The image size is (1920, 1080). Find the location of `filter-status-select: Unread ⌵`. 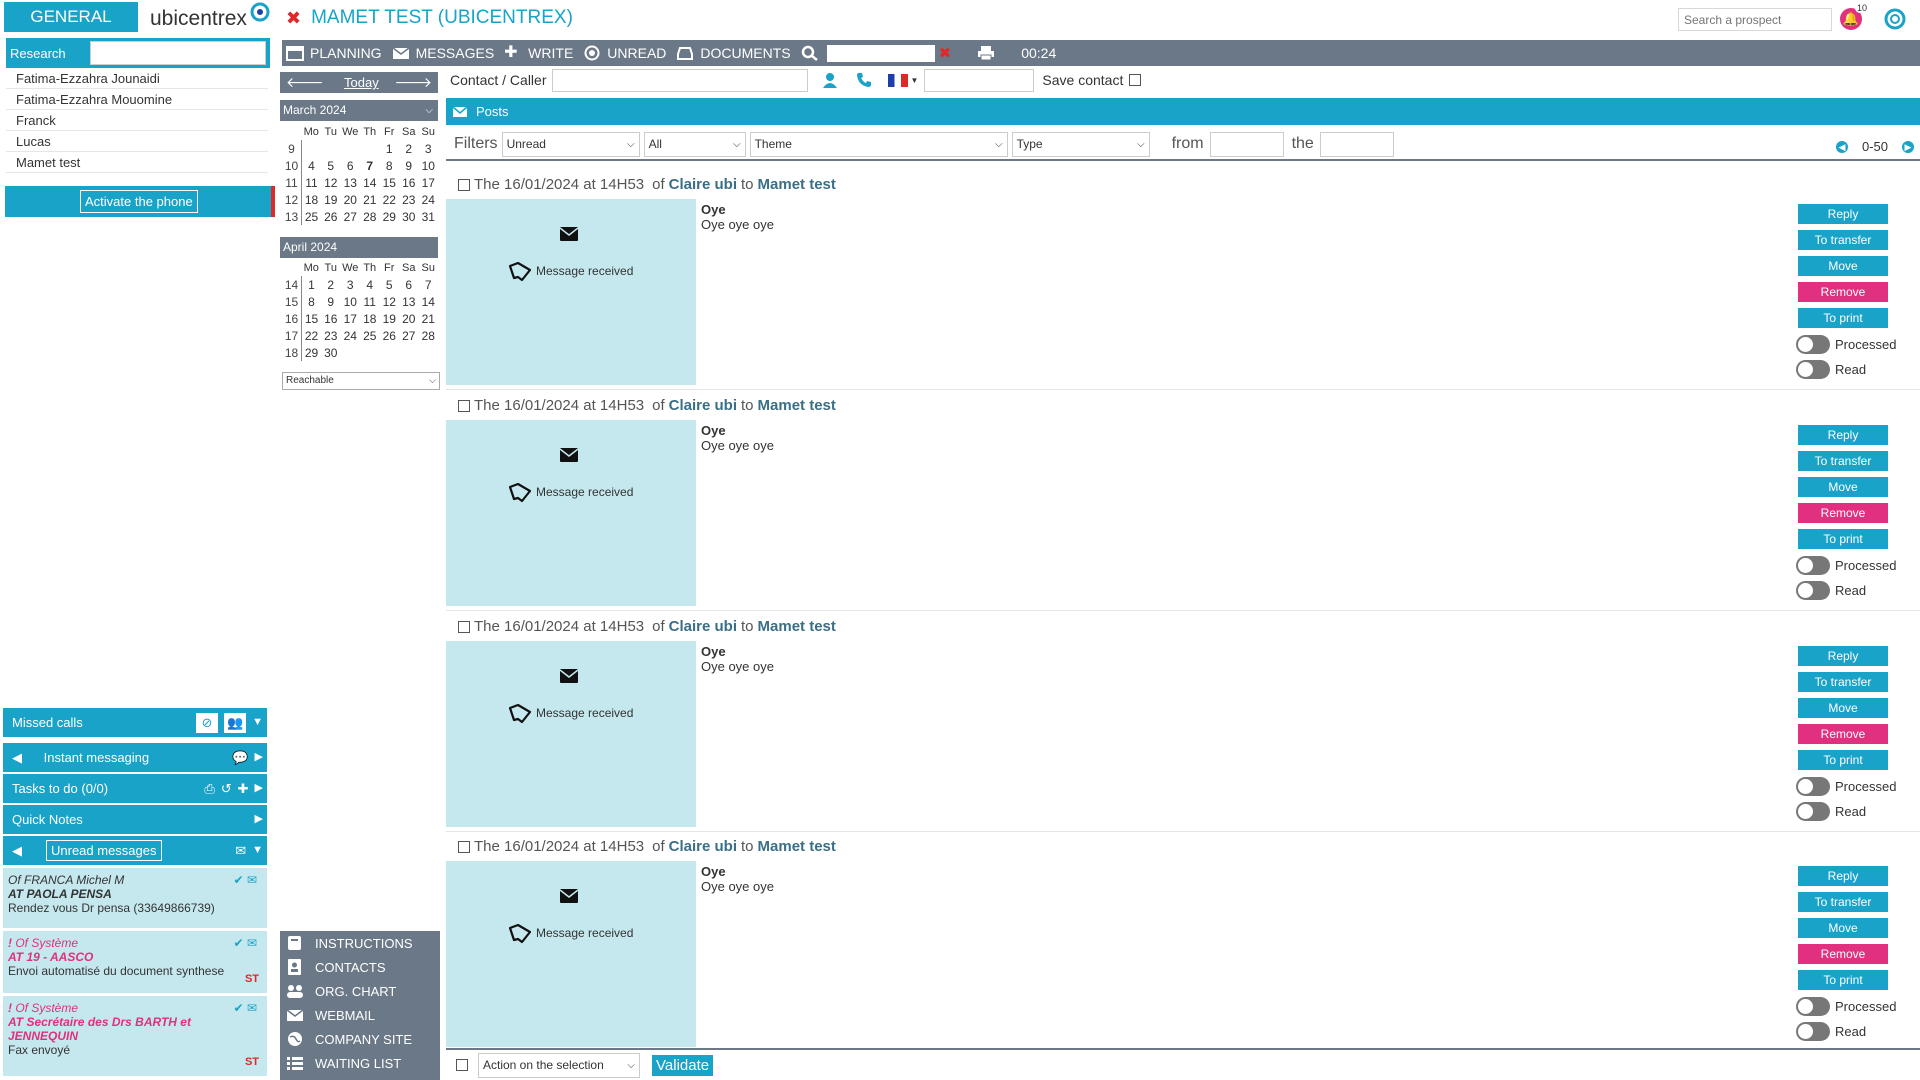

filter-status-select: Unread ⌵ is located at coordinates (570, 144).